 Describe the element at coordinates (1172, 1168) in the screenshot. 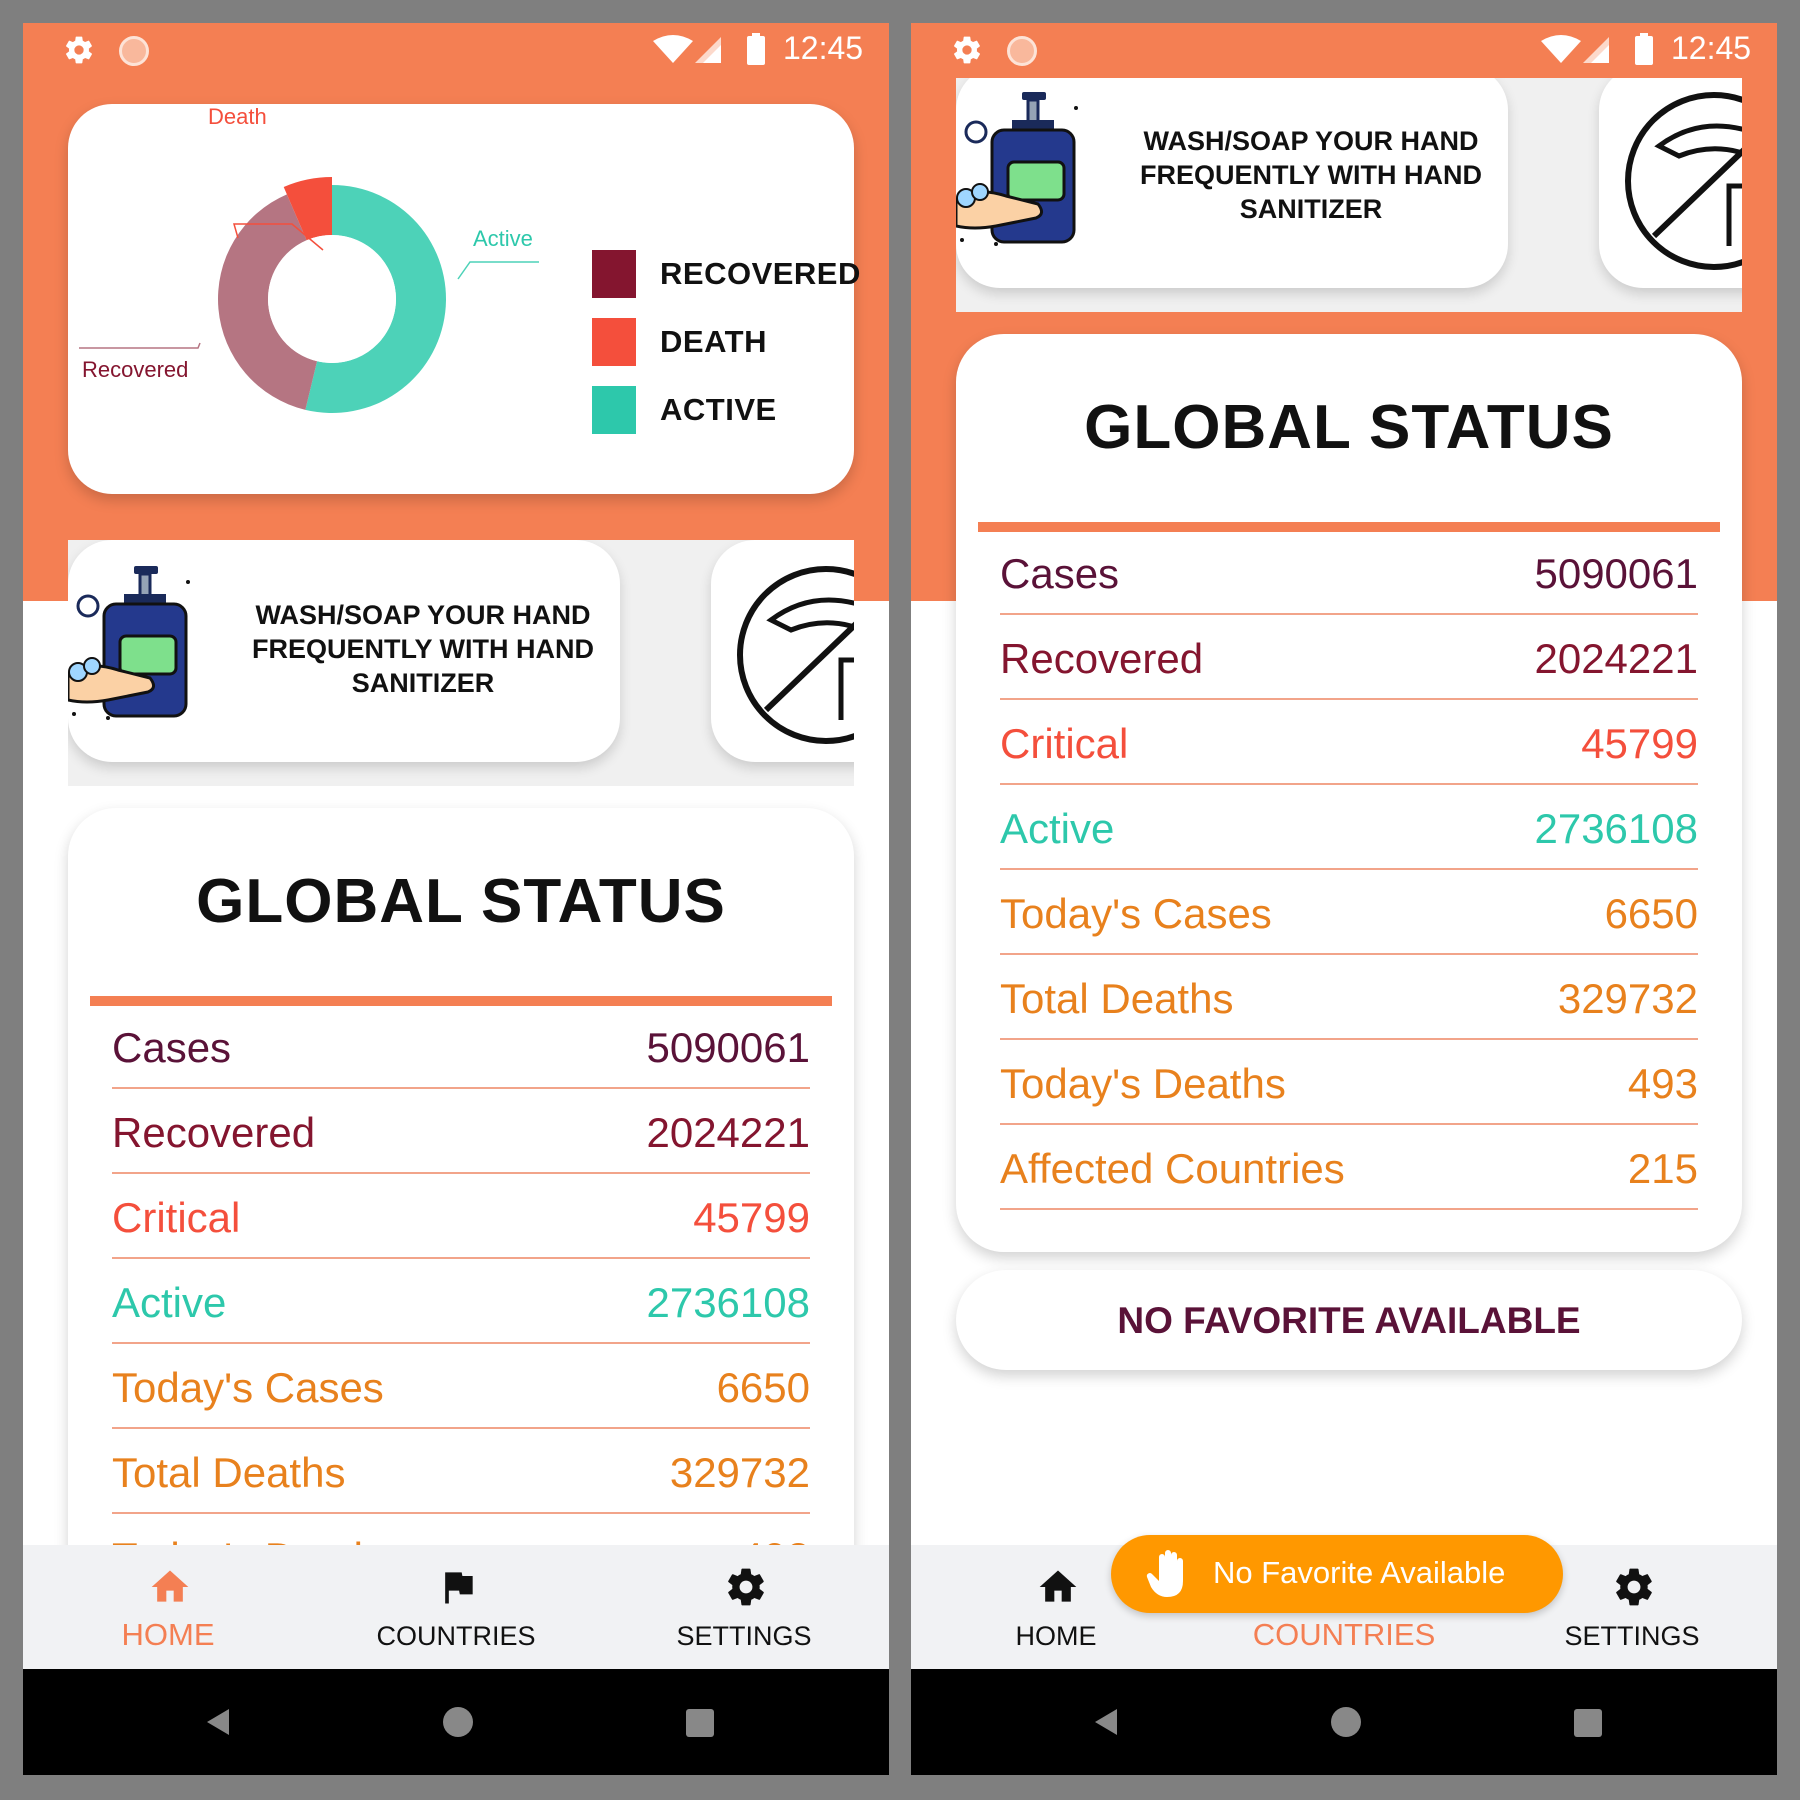

I see `stat-label: Affected Countries` at that location.